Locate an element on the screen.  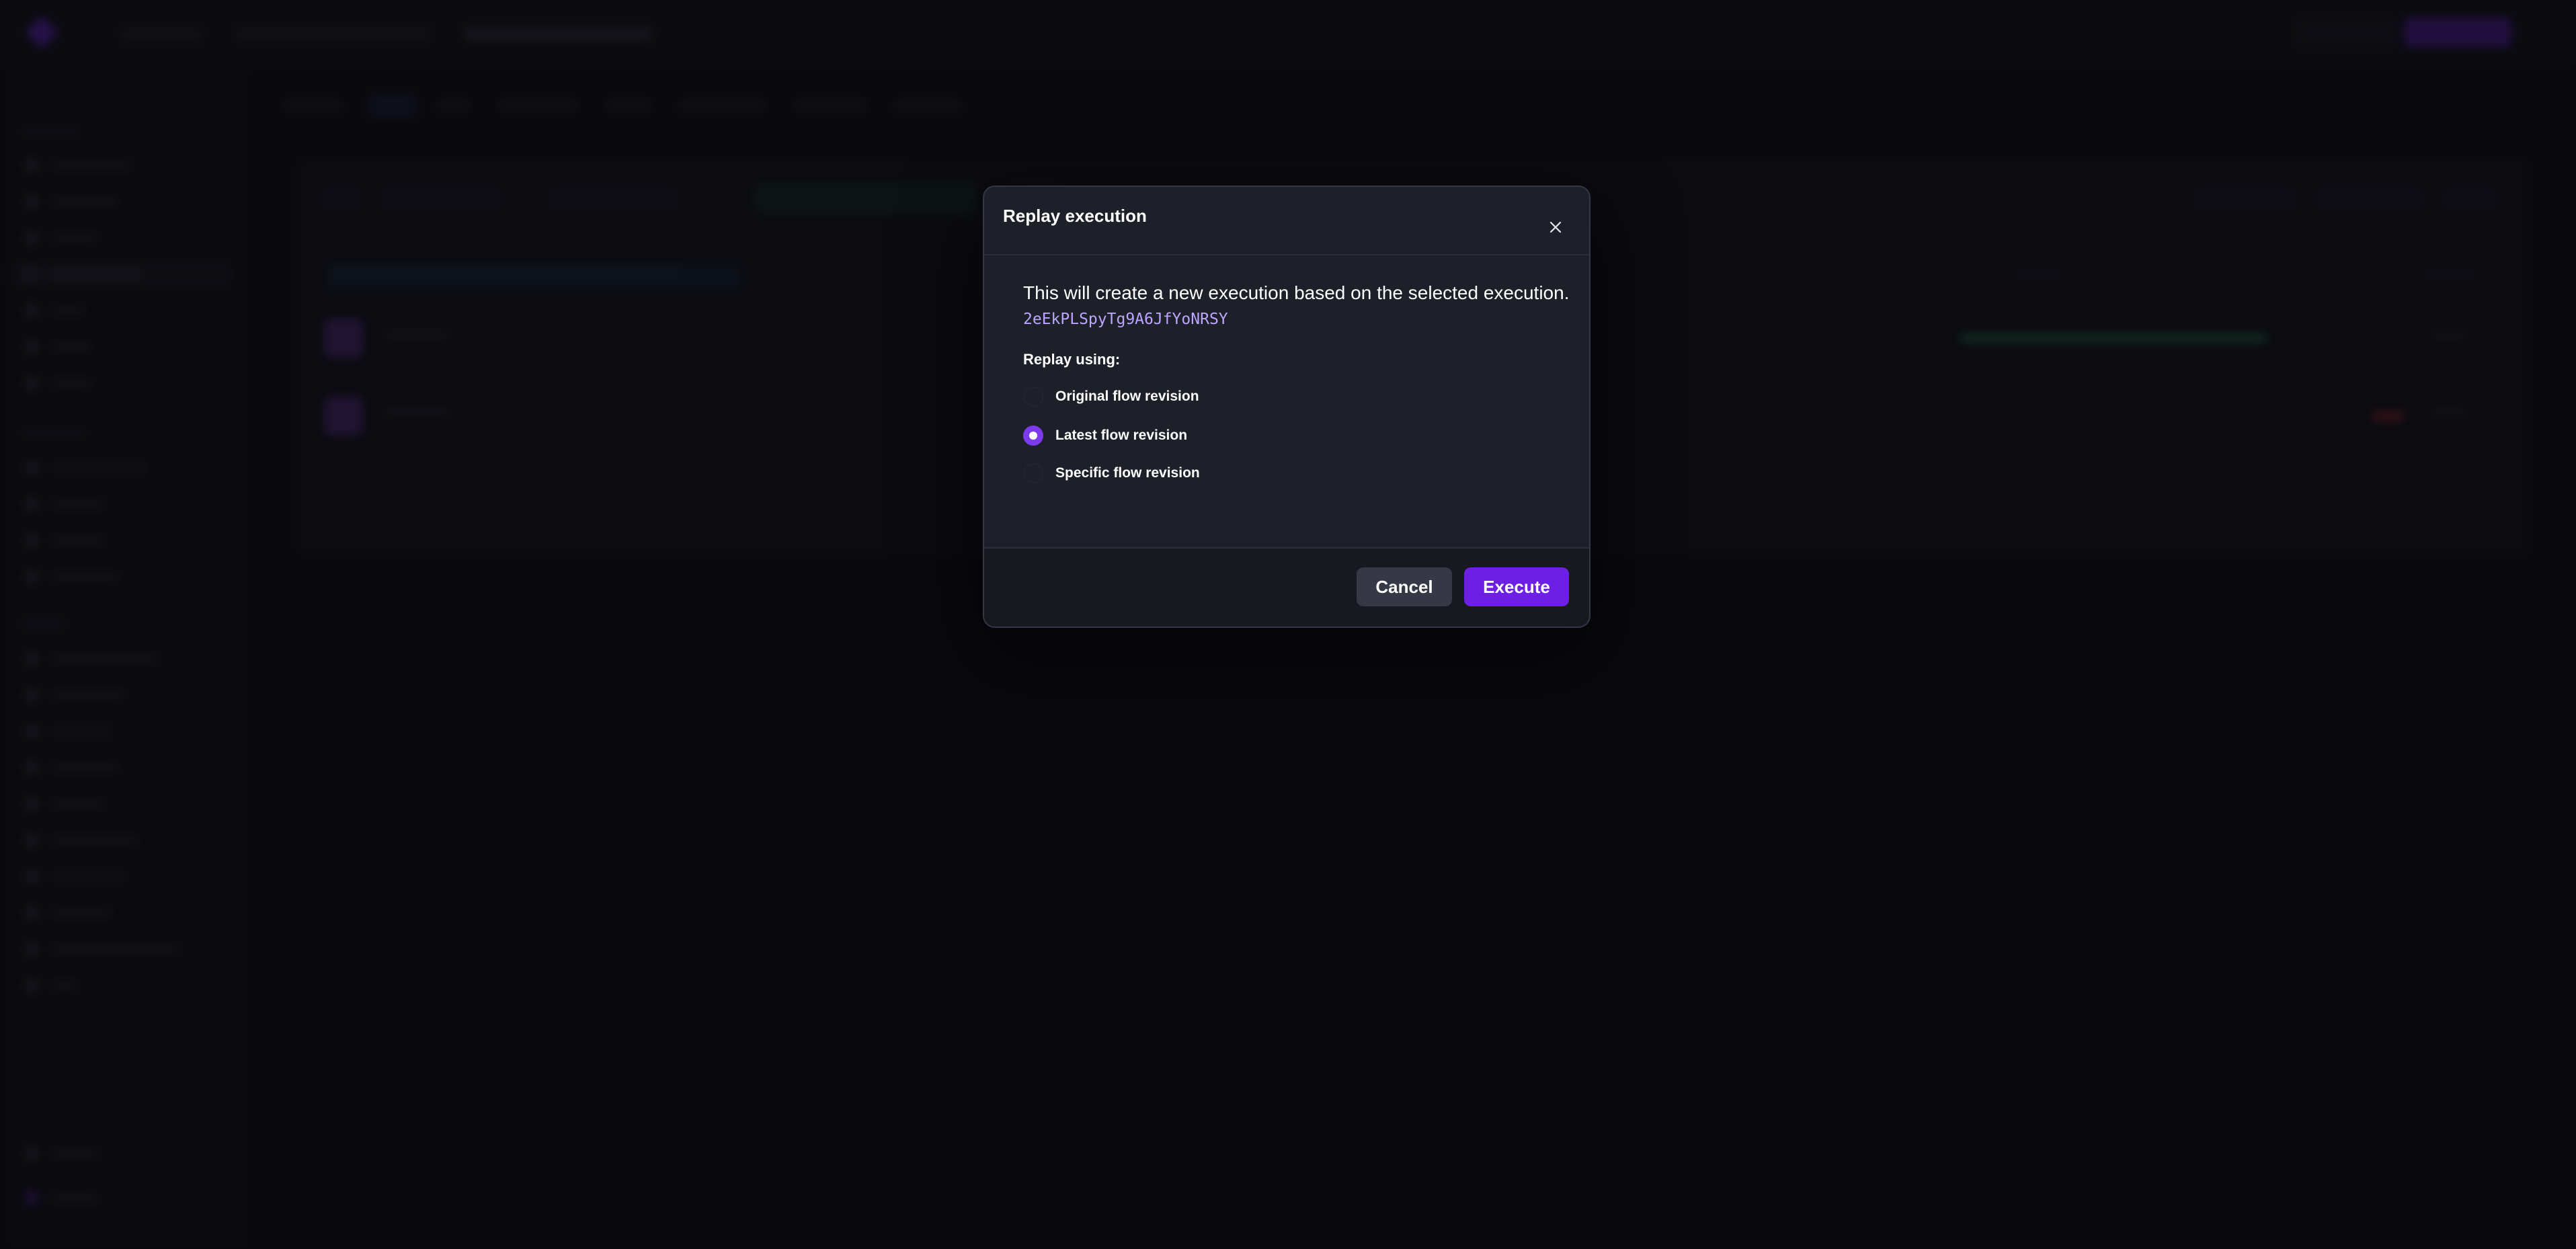
radio-selected-dot is located at coordinates (1033, 436).